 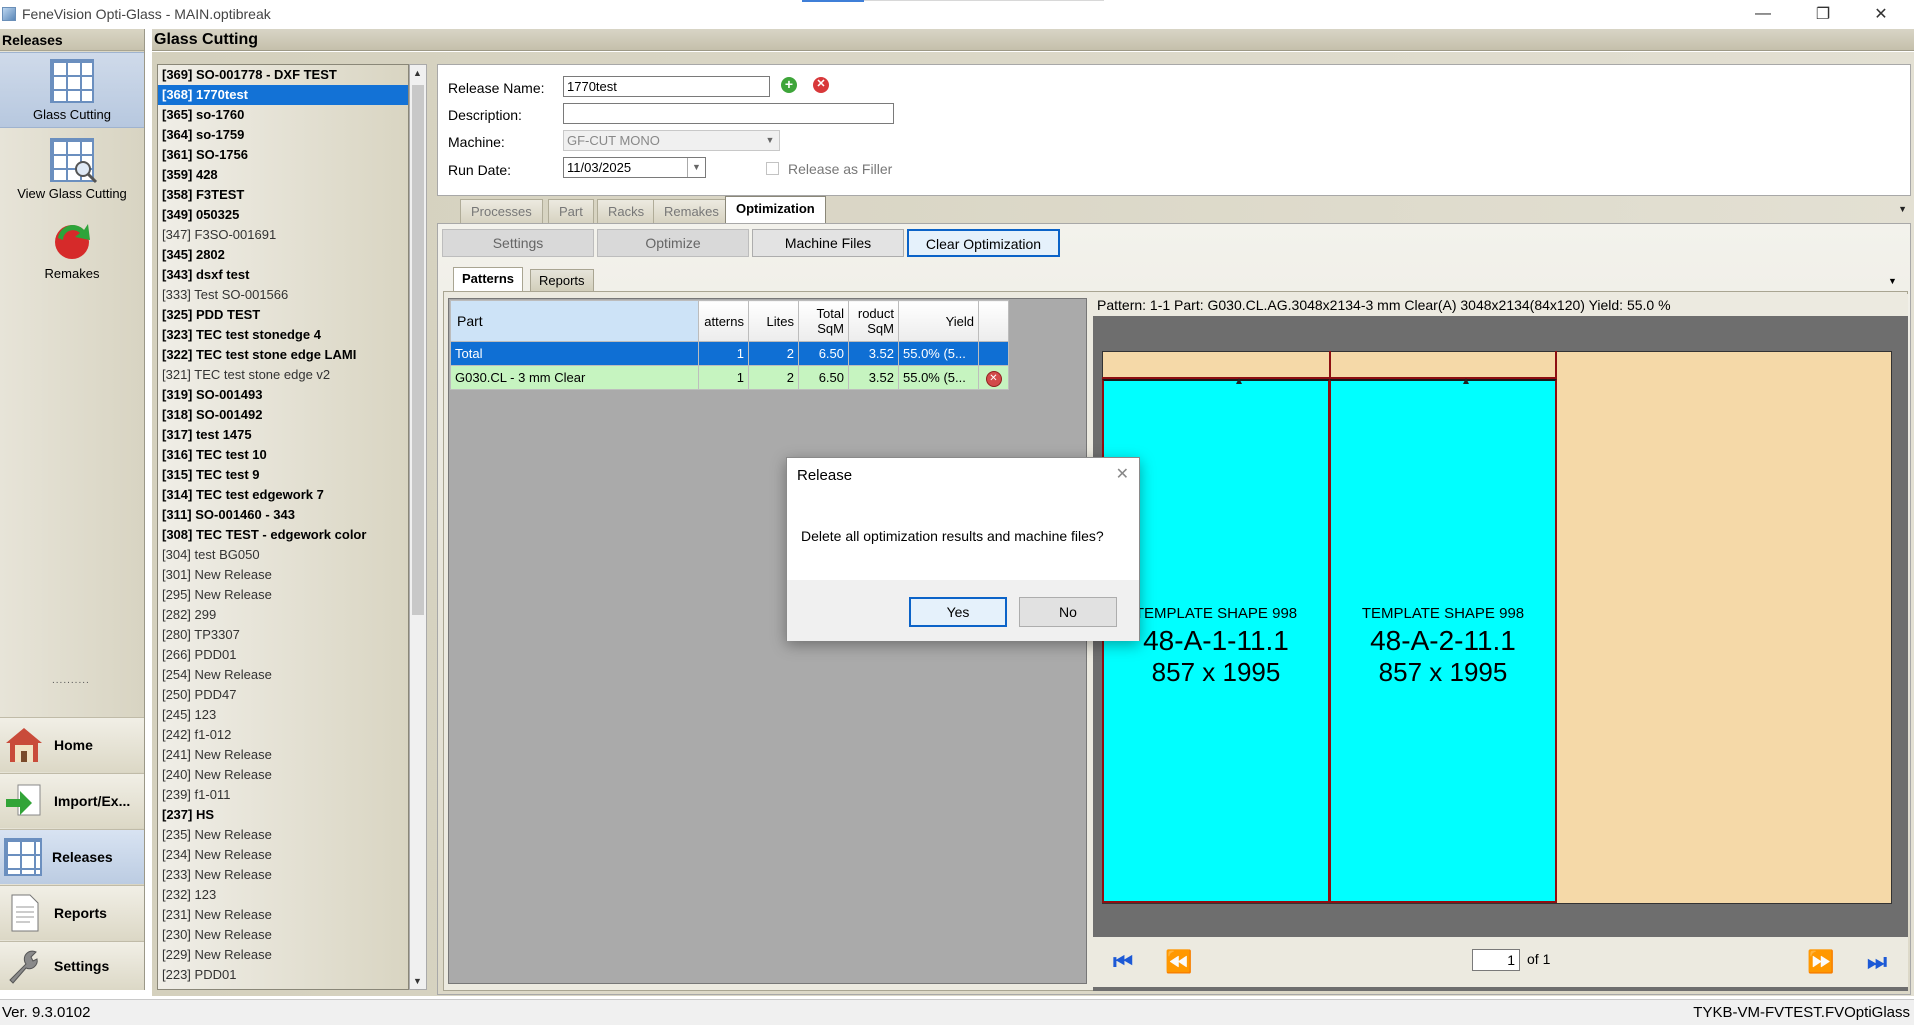 What do you see at coordinates (283, 295) in the screenshot?
I see `list-item: [333] Test SO-001566` at bounding box center [283, 295].